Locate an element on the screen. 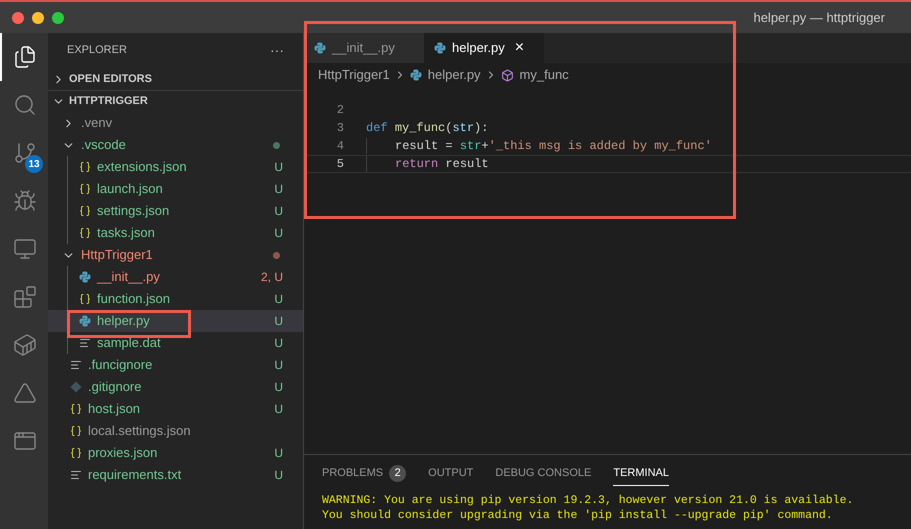 This screenshot has height=529, width=911. terminal-line: WARNING: You are using pip version 19.2.3, however version 21.0 is available. is located at coordinates (588, 500).